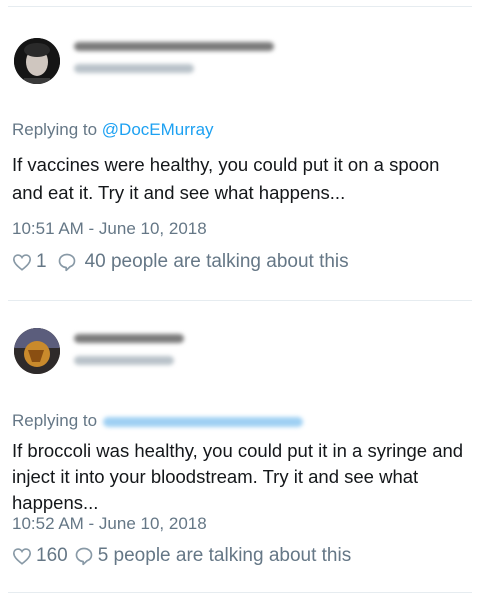 This screenshot has width=480, height=600. Describe the element at coordinates (203, 421) in the screenshot. I see `replying-handle-link-redacted` at that location.